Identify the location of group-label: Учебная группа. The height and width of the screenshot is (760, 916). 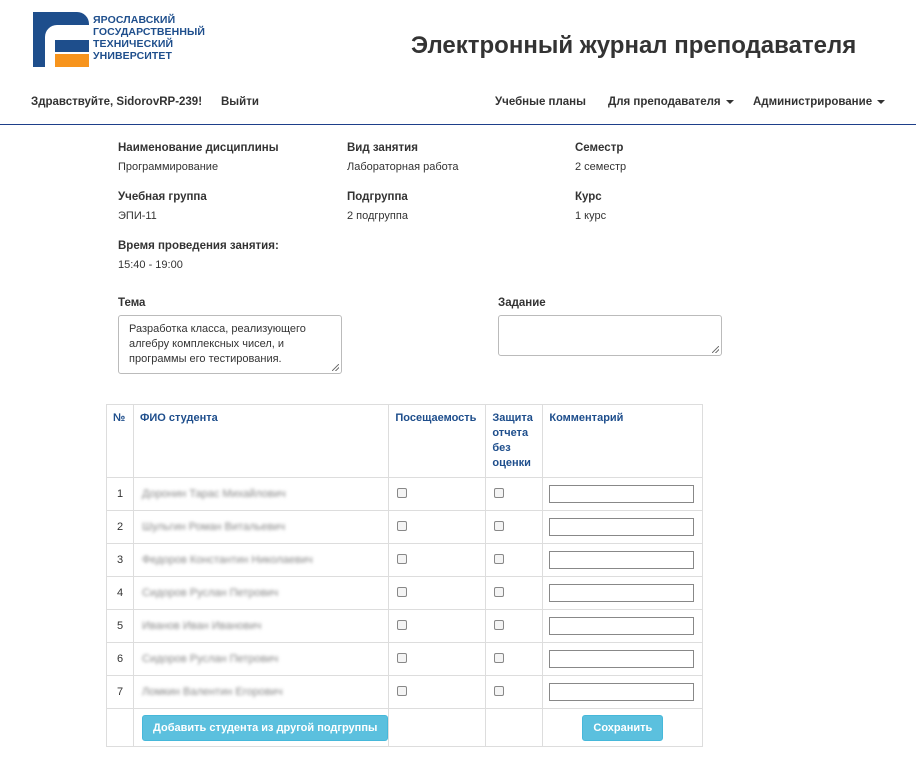
(162, 197).